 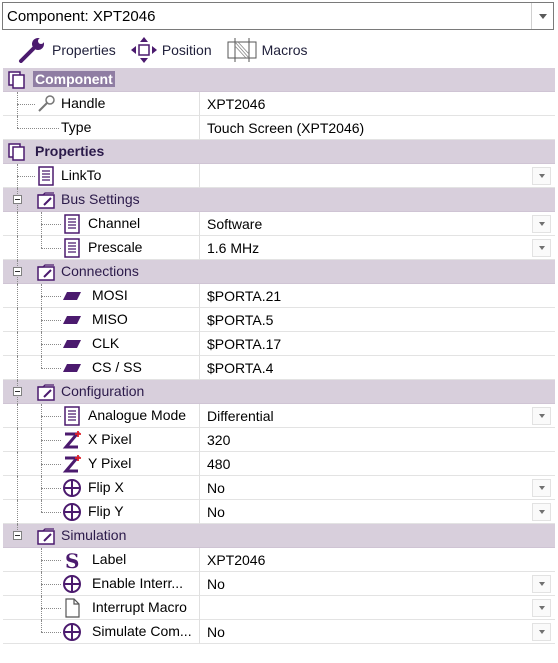 What do you see at coordinates (144, 50) in the screenshot?
I see `move-arrows-icon` at bounding box center [144, 50].